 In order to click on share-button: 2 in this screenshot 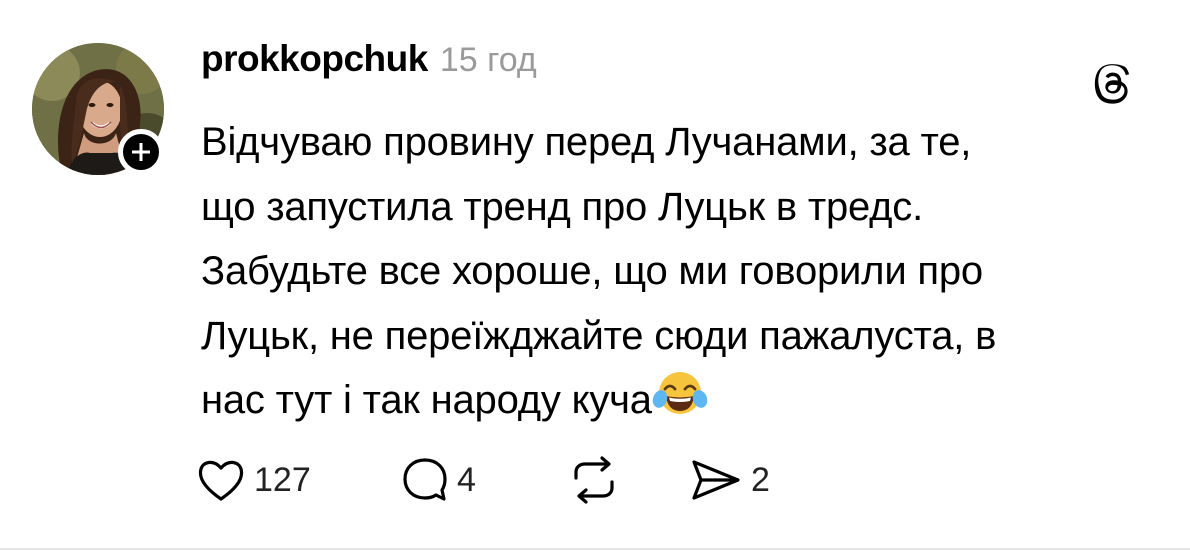, I will do `click(729, 480)`.